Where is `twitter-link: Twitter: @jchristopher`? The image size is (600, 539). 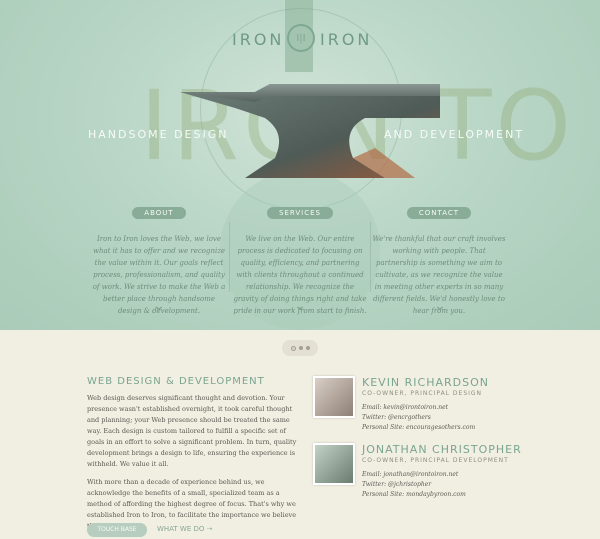 twitter-link: Twitter: @jchristopher is located at coordinates (414, 485).